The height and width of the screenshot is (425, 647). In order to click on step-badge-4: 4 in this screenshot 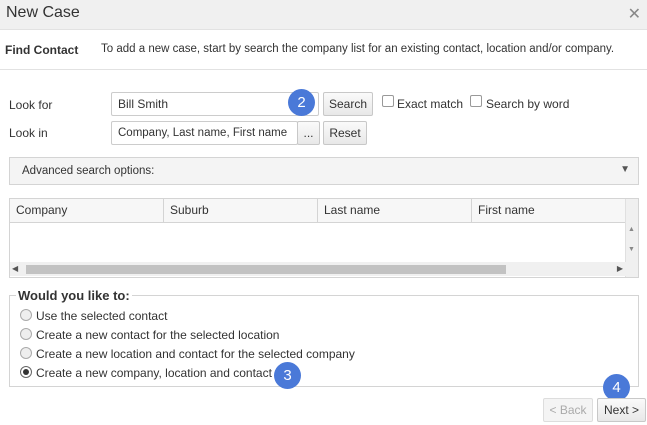, I will do `click(616, 387)`.